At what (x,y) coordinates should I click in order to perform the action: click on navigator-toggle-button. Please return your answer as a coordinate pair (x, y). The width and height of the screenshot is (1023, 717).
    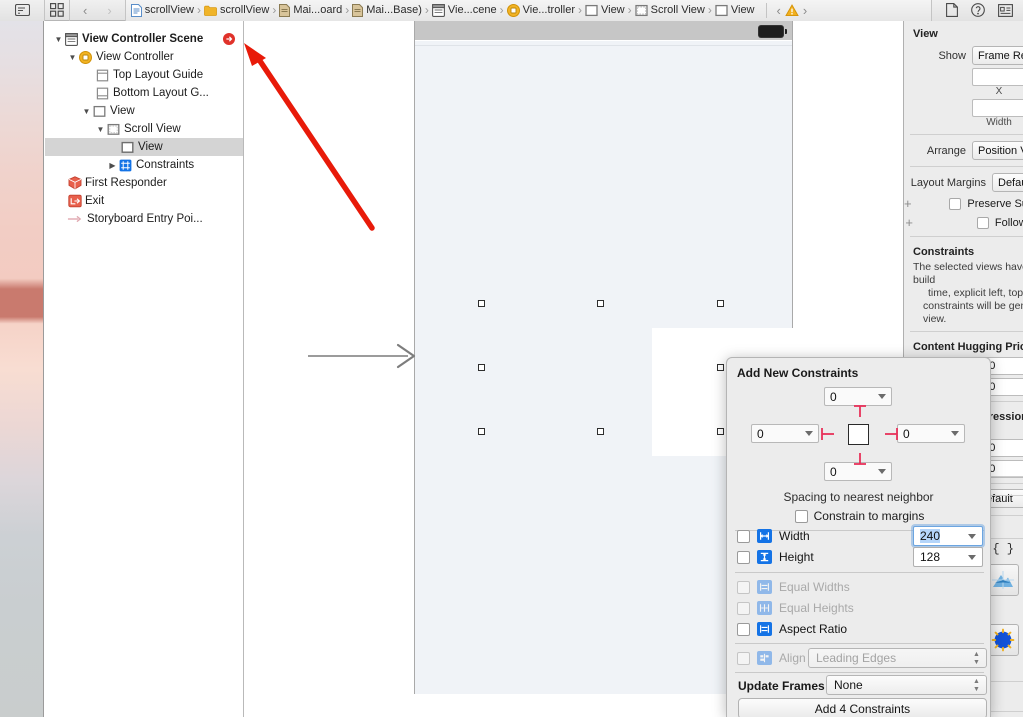
    Looking at the image, I should click on (22, 10).